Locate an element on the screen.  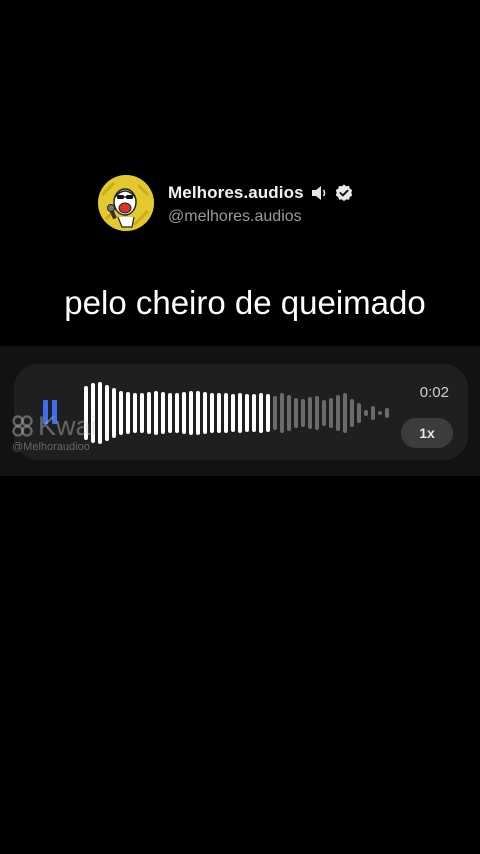
avatar is located at coordinates (126, 203).